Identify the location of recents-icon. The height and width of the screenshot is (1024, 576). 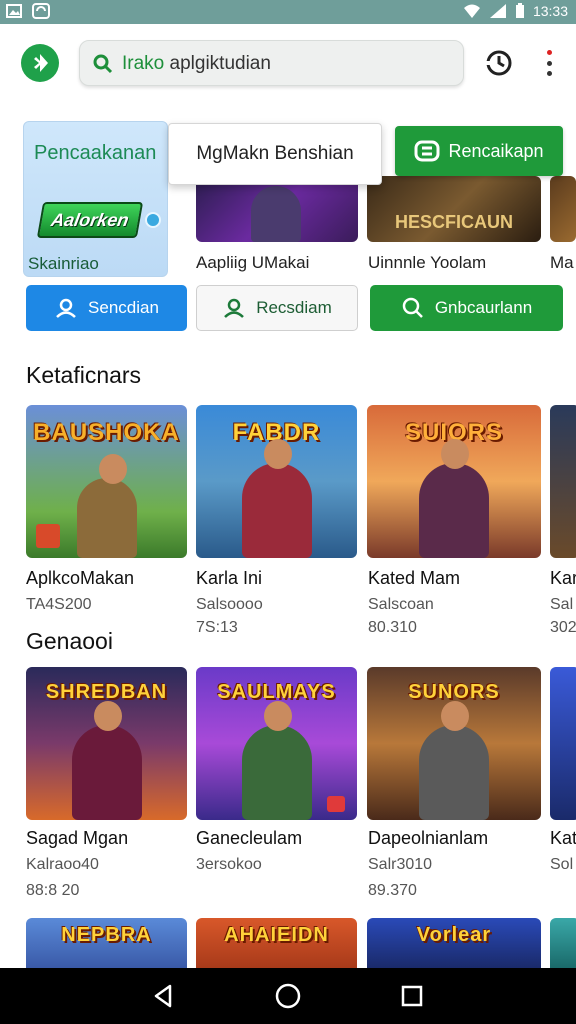
(412, 996).